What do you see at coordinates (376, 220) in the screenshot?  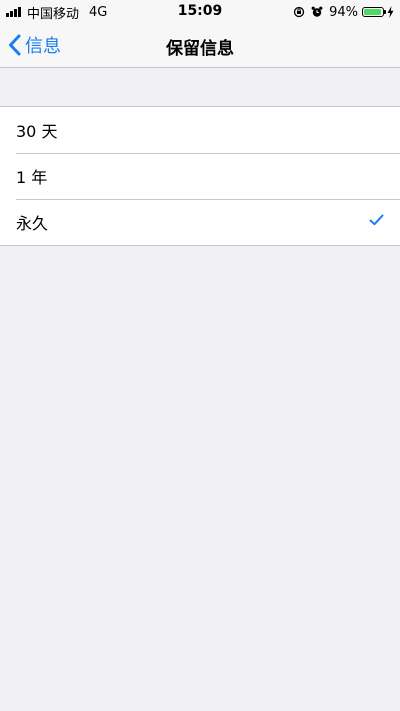 I see `checkmark-icon` at bounding box center [376, 220].